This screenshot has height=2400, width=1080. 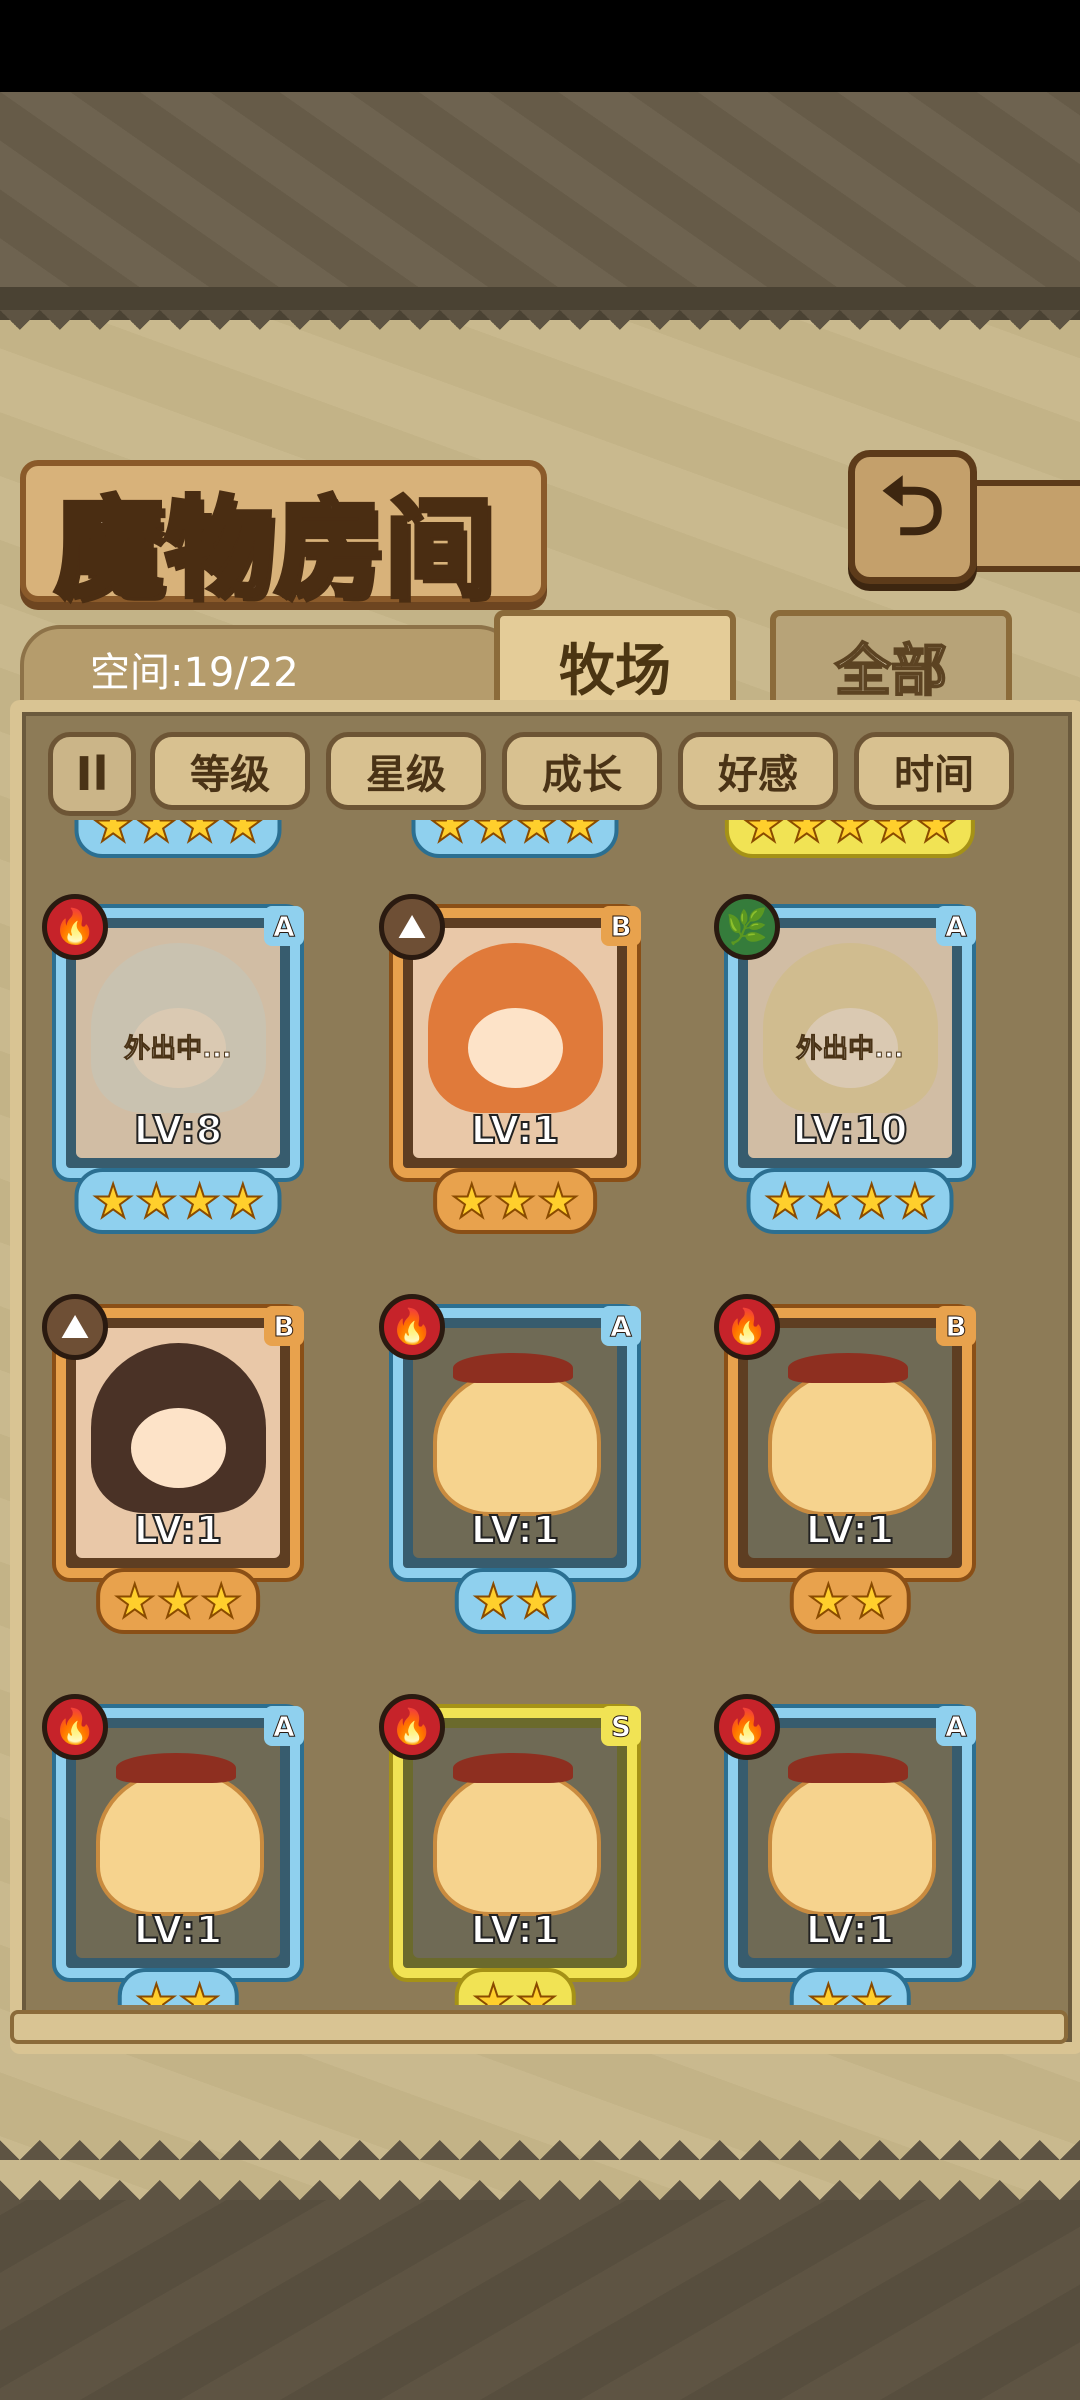 I want to click on sort-order-toggle: Il, so click(x=92, y=774).